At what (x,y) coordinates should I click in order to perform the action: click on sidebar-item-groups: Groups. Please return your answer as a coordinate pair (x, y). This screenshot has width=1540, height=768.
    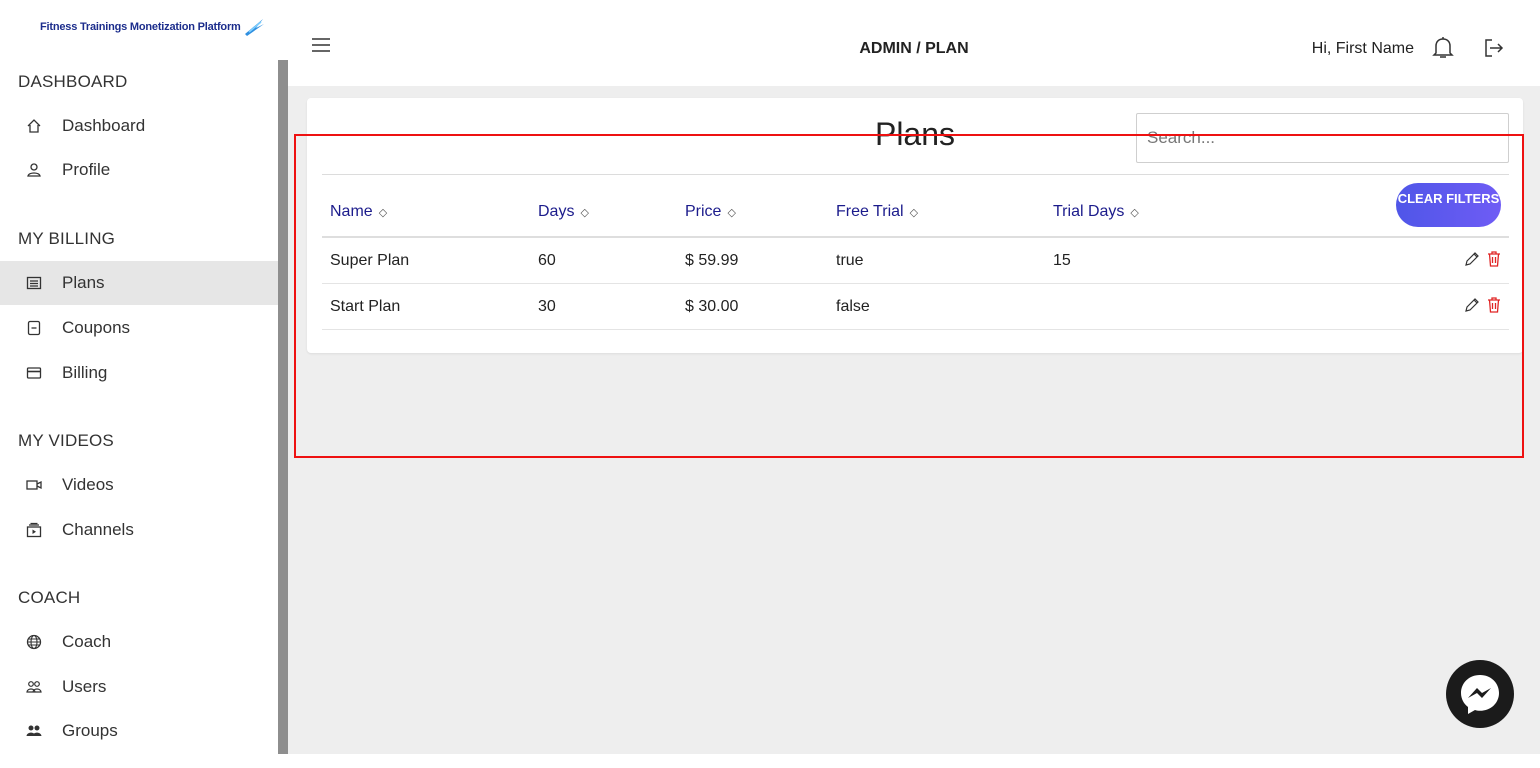
    Looking at the image, I should click on (139, 731).